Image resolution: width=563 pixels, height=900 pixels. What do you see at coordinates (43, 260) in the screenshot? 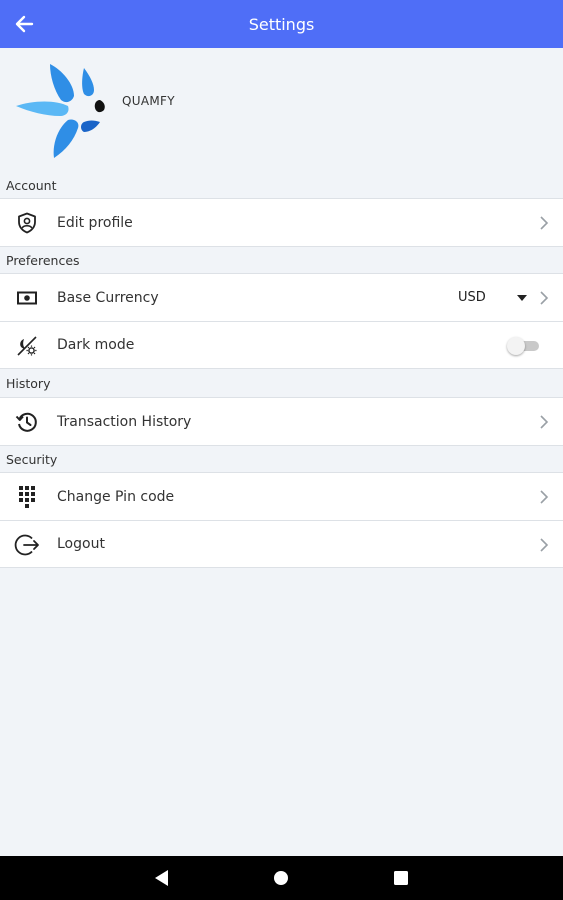
I see `section-header-preferences: Preferences` at bounding box center [43, 260].